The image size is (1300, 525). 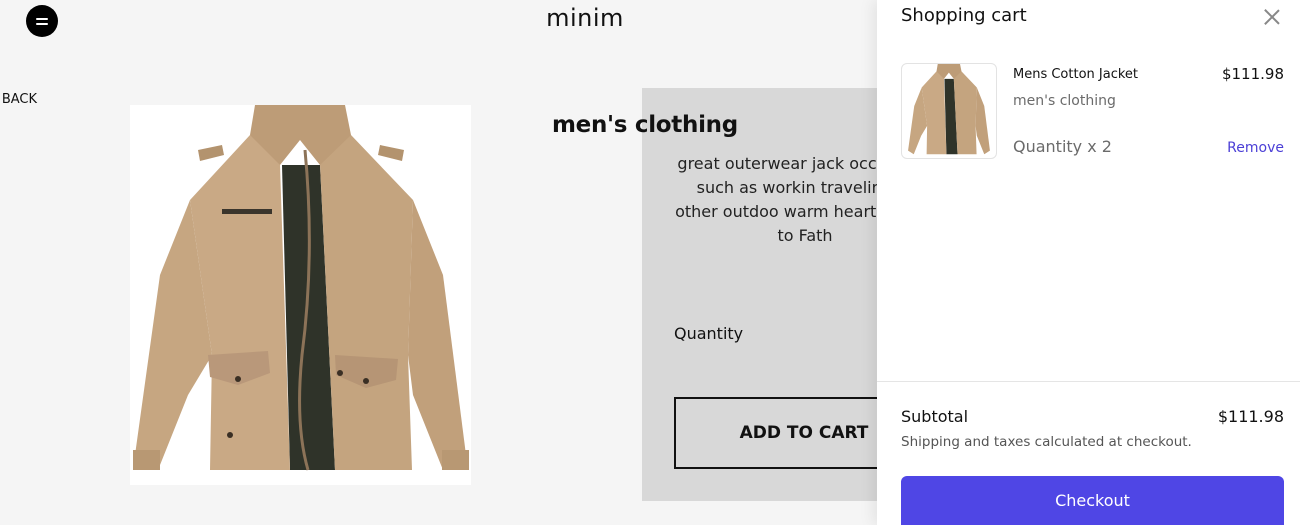 I want to click on divider, so click(x=1088, y=381).